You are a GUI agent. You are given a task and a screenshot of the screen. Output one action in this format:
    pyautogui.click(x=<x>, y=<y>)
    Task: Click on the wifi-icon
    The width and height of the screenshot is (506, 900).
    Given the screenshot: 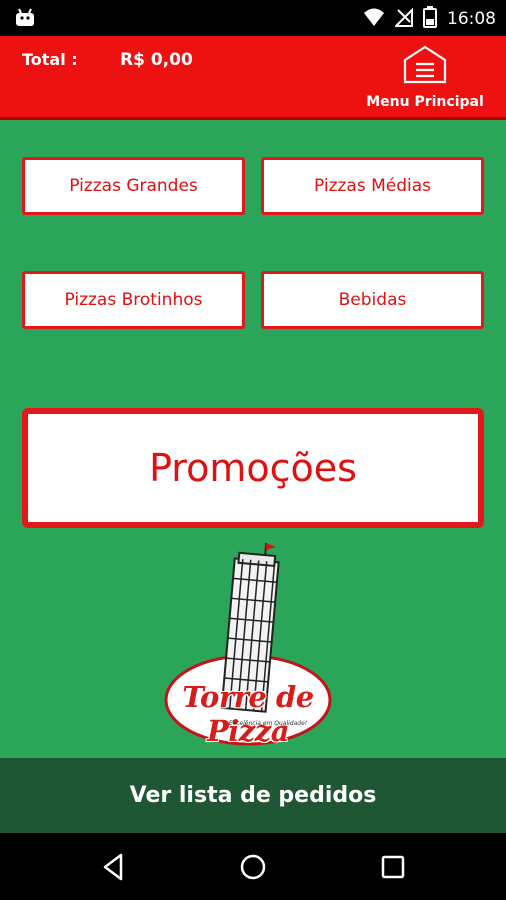 What is the action you would take?
    pyautogui.click(x=374, y=19)
    